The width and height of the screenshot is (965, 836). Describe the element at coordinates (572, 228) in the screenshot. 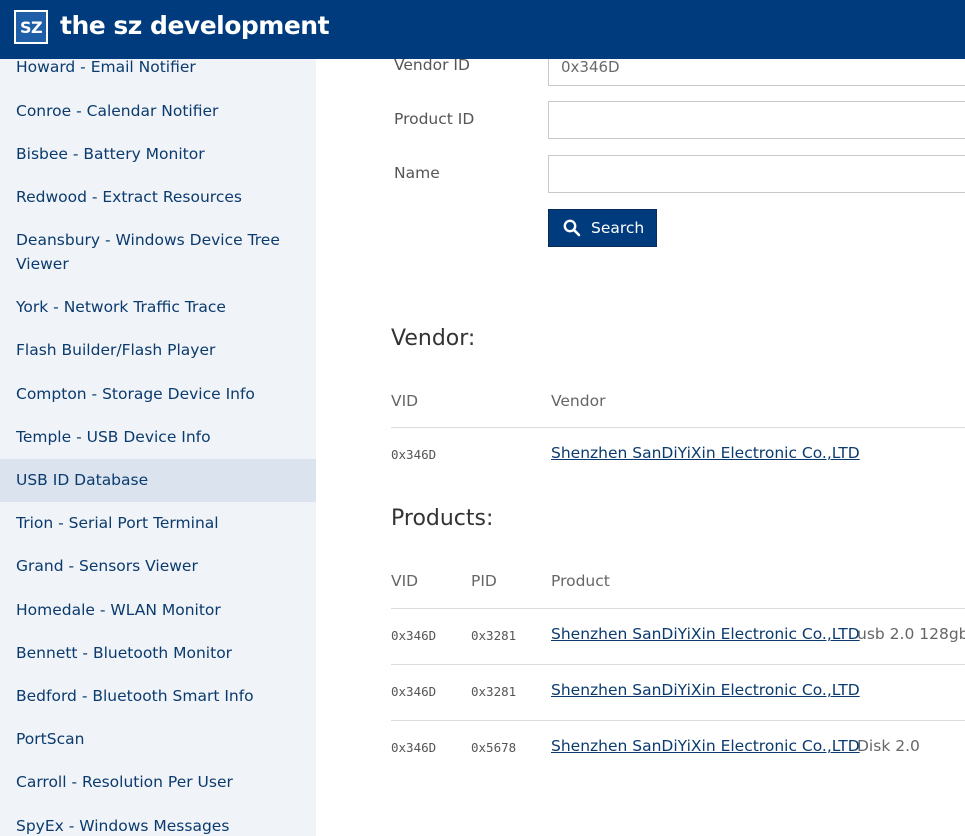

I see `search-icon` at that location.